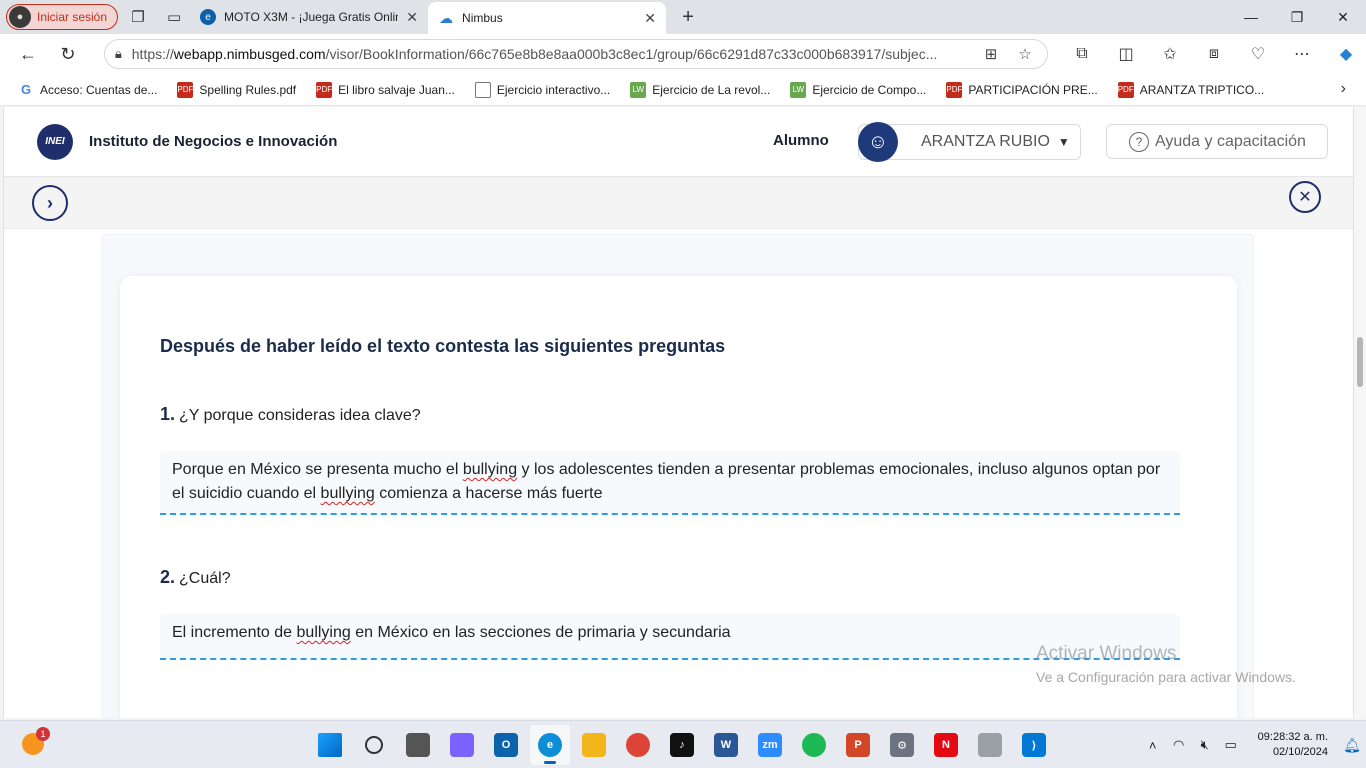 This screenshot has width=1366, height=768. I want to click on tab-title: MOTO X3M - ¡Juega Gratis Online, so click(311, 17).